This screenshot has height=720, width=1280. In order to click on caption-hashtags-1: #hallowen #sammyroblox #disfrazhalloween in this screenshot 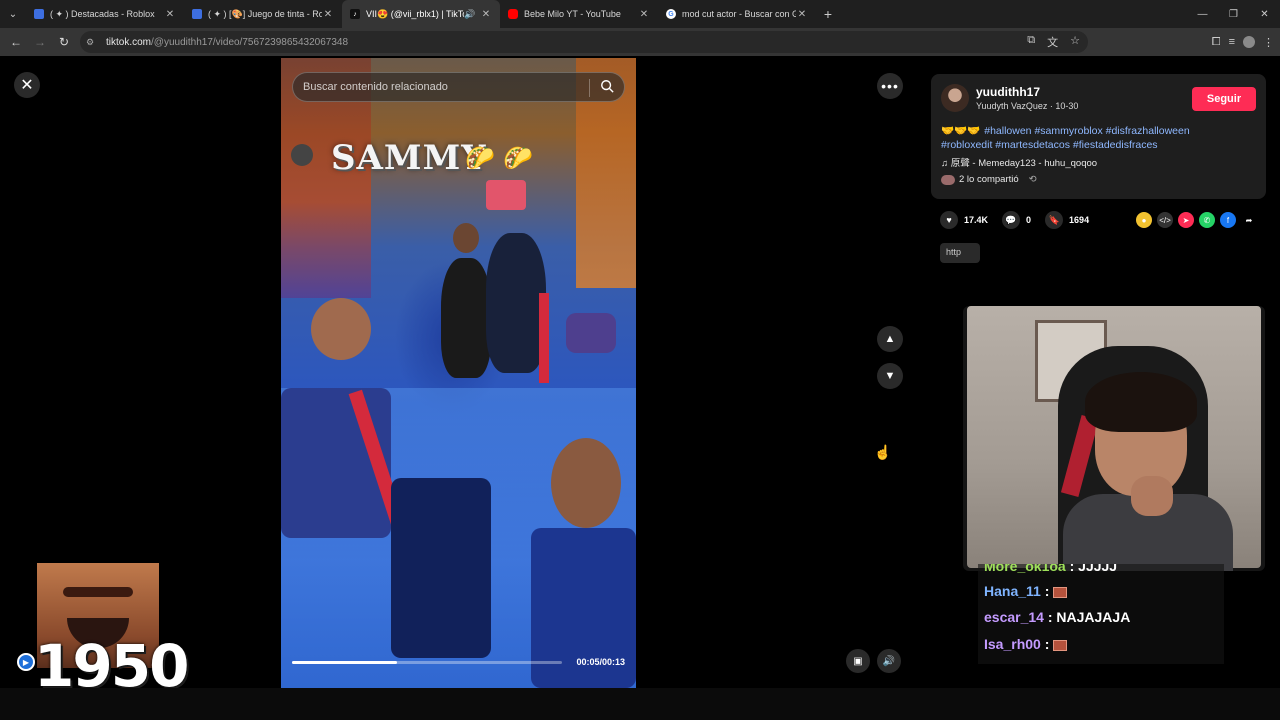, I will do `click(1086, 131)`.